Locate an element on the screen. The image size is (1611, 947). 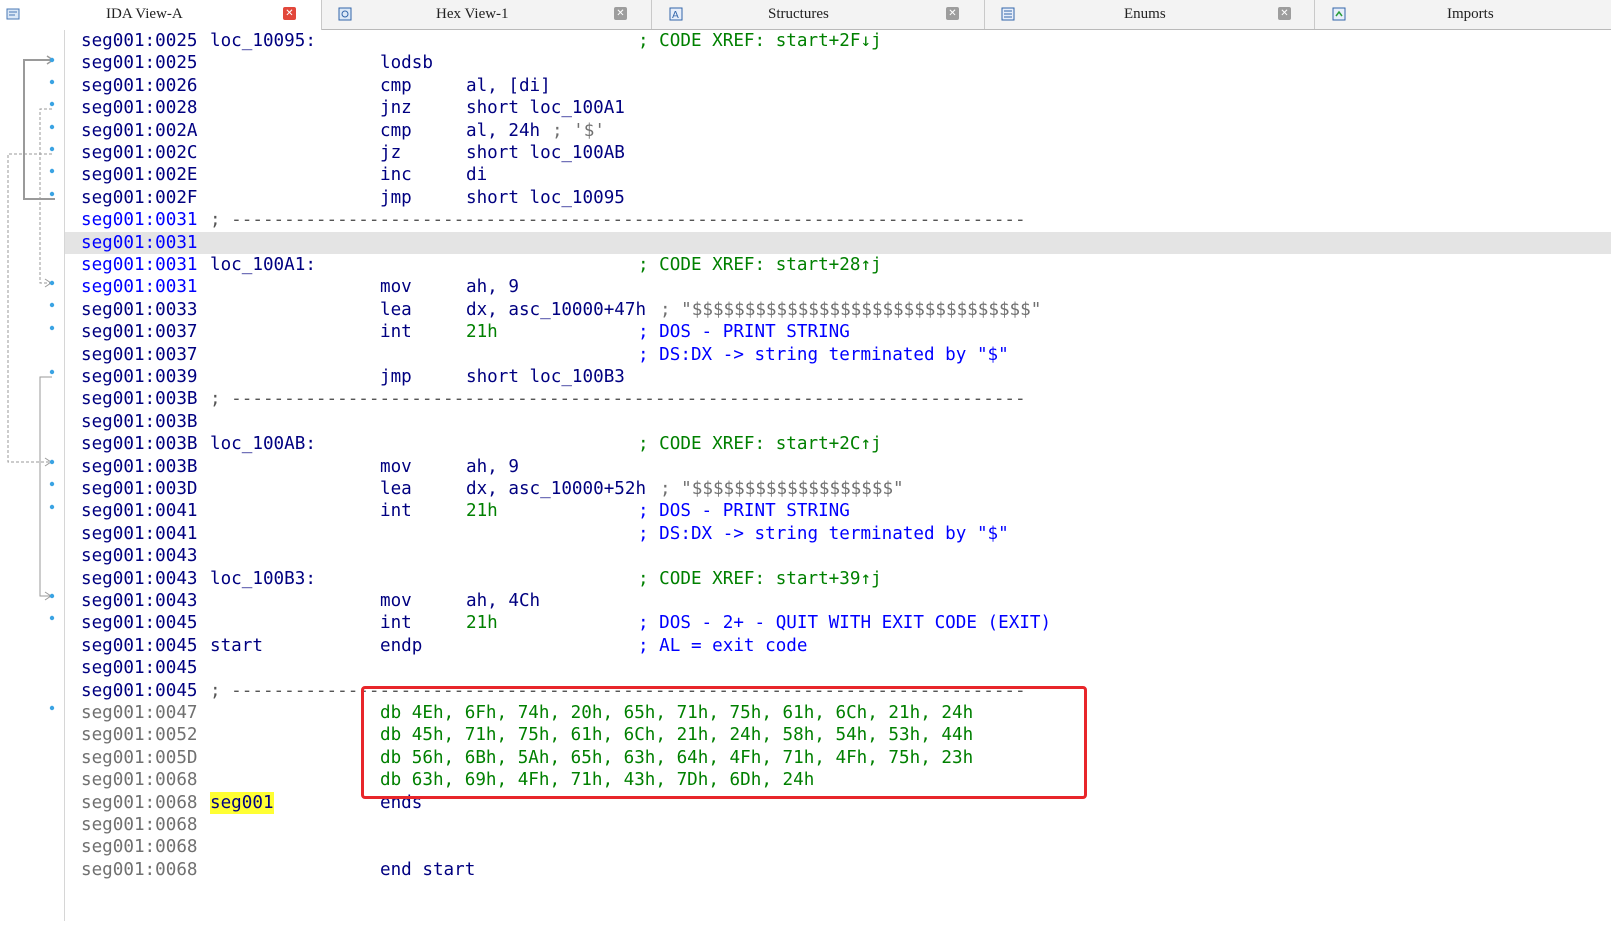
tab-enums: Enums ✕ is located at coordinates (1150, 14).